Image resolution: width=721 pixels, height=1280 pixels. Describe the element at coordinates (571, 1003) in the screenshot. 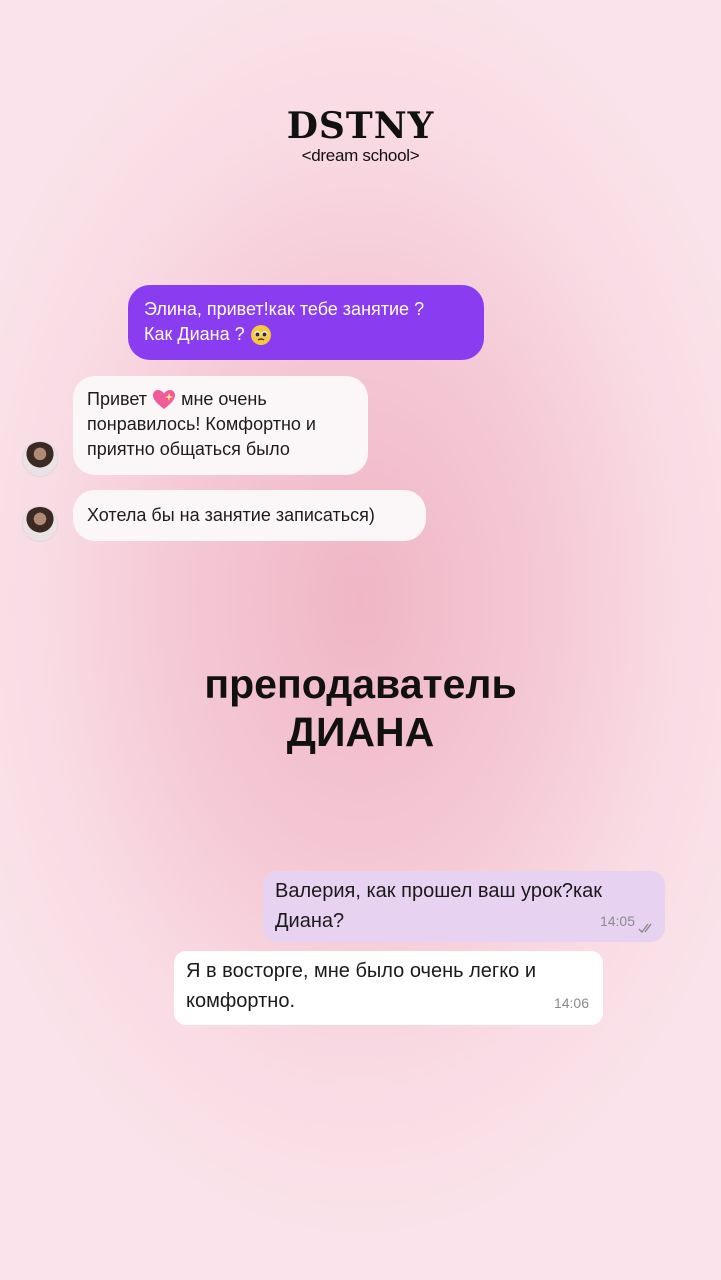

I see `message-time: 14:06` at that location.